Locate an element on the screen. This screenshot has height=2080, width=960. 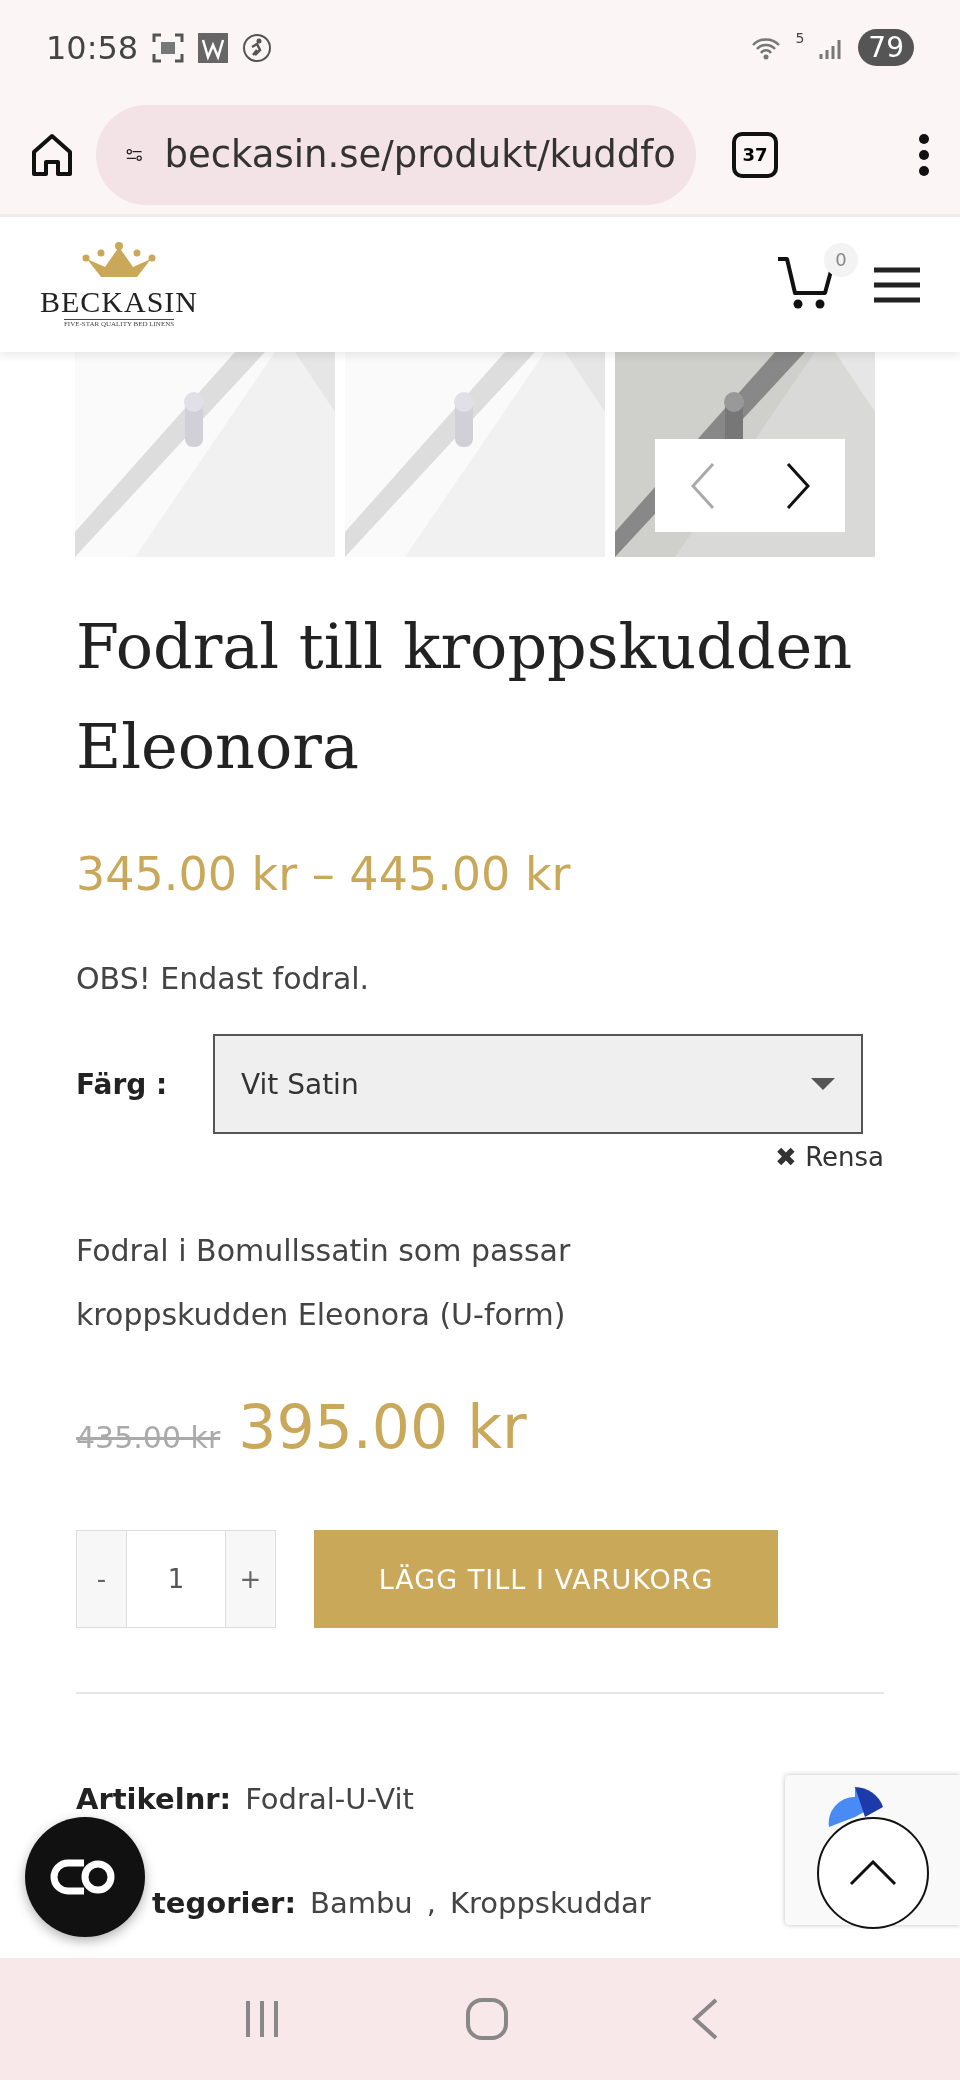
clear-link: ✖ Rensa is located at coordinates (829, 1157).